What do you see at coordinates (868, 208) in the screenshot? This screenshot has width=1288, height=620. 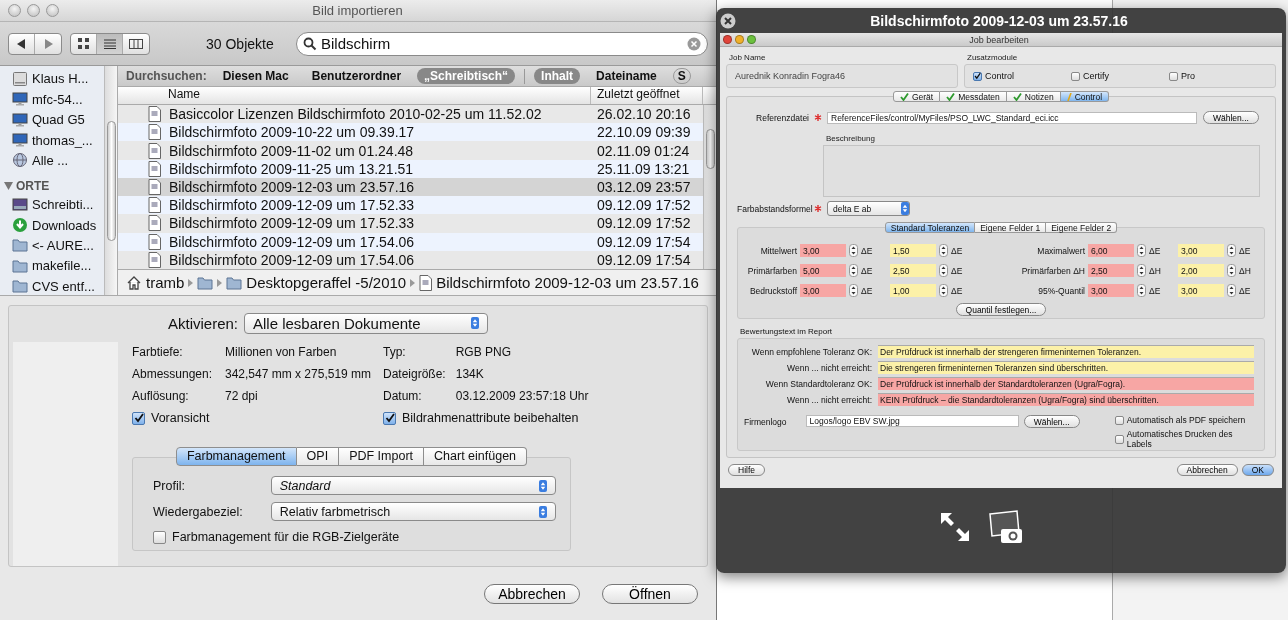 I see `formula-popup: delta E ab` at bounding box center [868, 208].